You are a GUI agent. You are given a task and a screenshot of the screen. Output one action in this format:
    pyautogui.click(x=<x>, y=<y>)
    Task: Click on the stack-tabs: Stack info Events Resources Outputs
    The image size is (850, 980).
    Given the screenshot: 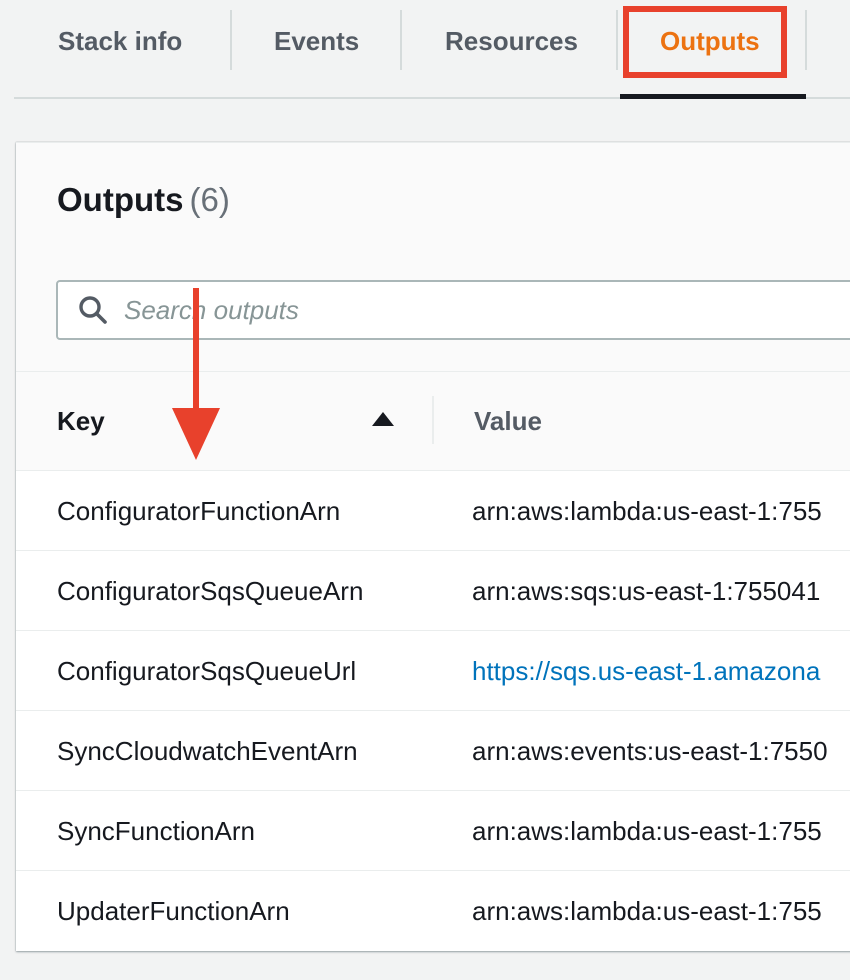 What is the action you would take?
    pyautogui.click(x=425, y=50)
    